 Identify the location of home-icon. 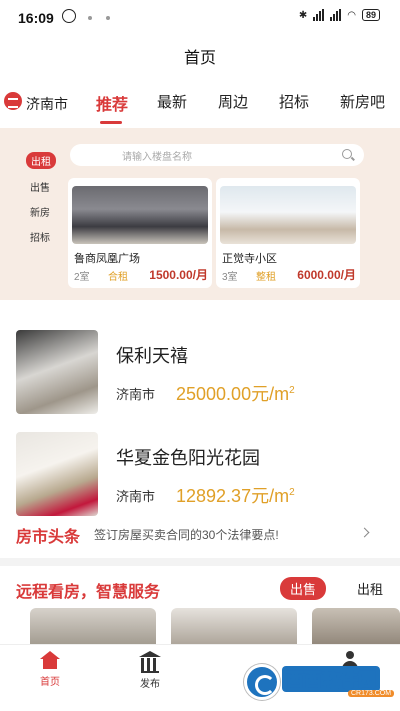
(50, 660).